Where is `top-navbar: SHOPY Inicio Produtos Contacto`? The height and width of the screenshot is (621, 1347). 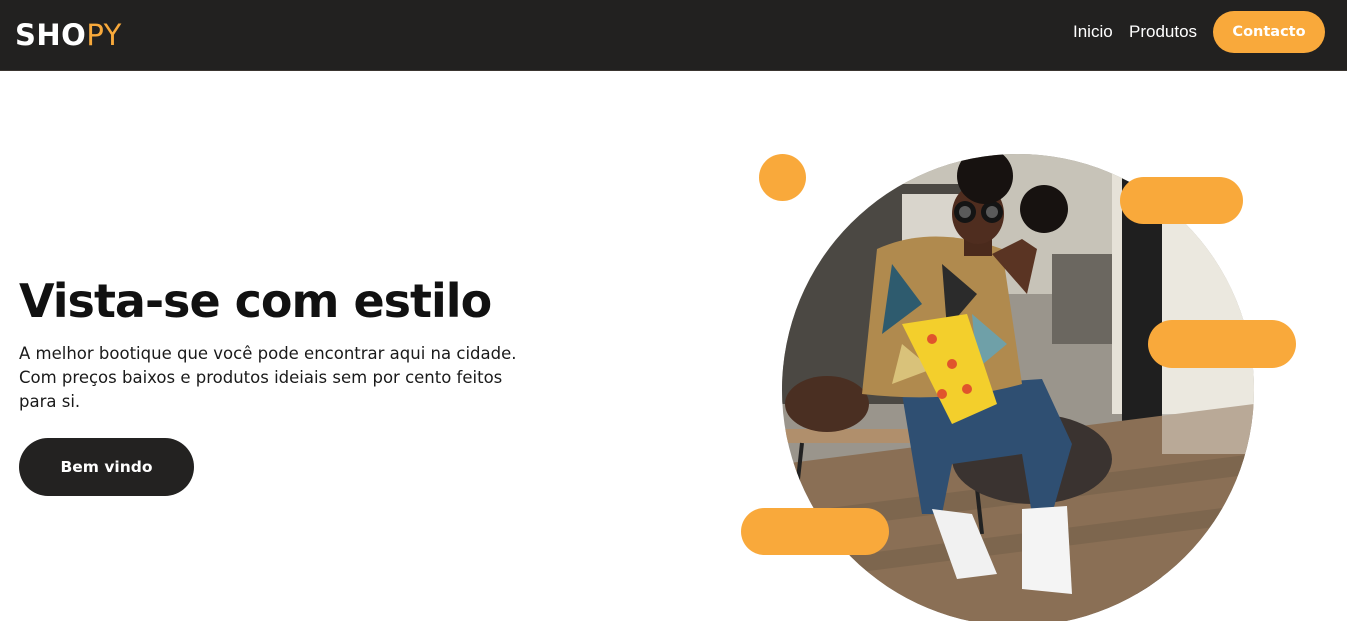 top-navbar: SHOPY Inicio Produtos Contacto is located at coordinates (673, 35).